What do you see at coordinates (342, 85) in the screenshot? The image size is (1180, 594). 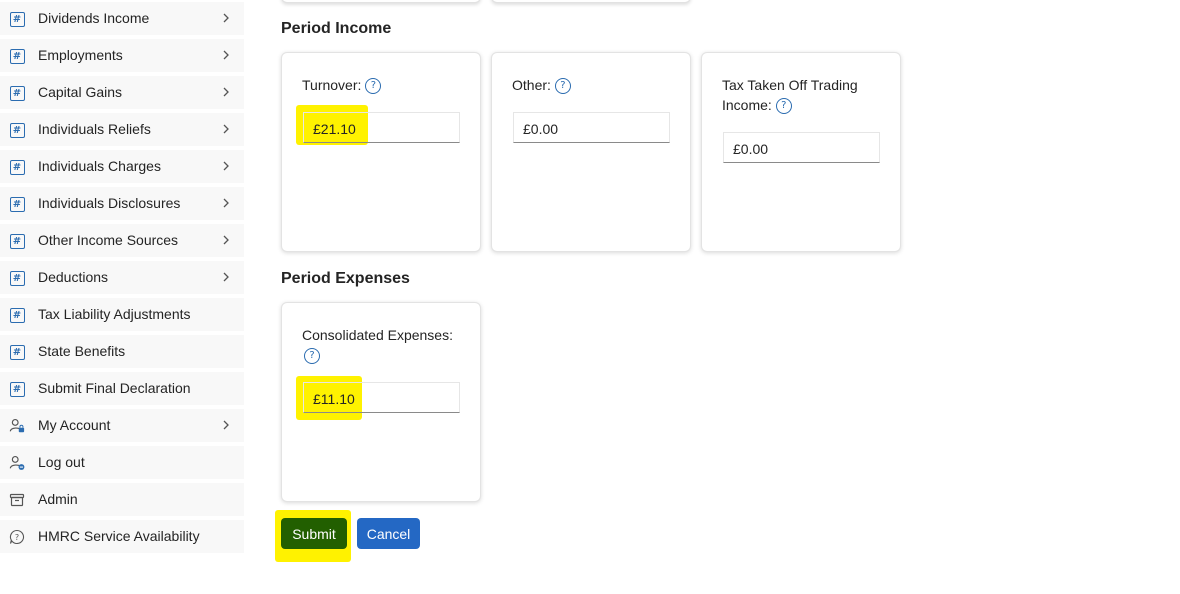 I see `turnover-label: Turnover:?` at bounding box center [342, 85].